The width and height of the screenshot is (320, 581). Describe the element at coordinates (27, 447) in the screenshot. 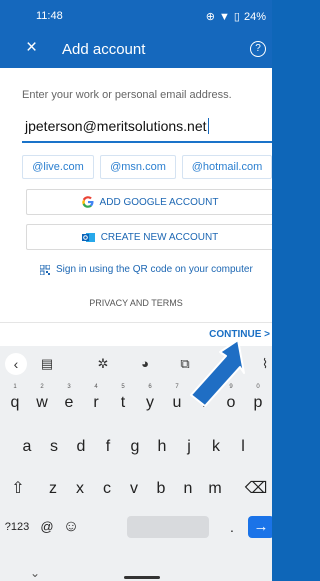

I see `key-a: a` at that location.